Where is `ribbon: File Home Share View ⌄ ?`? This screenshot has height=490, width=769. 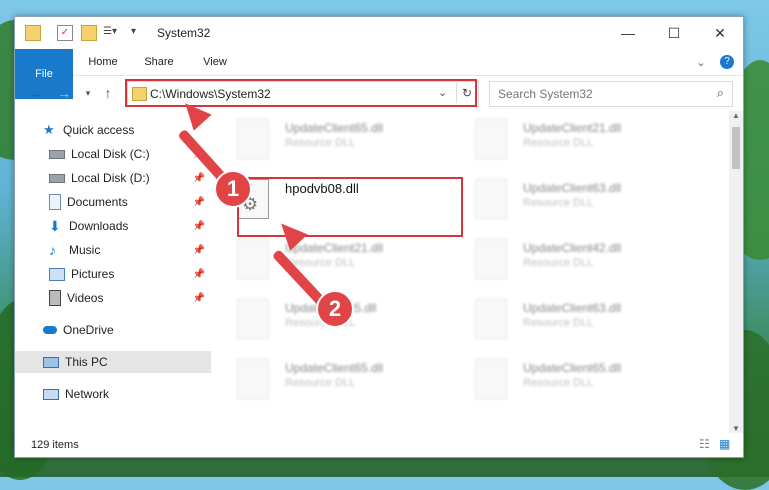
ribbon: File Home Share View ⌄ ? is located at coordinates (379, 74).